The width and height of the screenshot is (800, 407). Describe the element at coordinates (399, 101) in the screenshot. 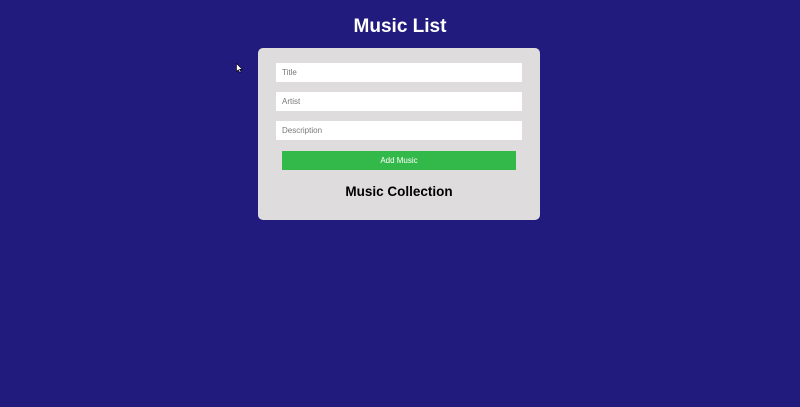

I see `artist-input` at that location.